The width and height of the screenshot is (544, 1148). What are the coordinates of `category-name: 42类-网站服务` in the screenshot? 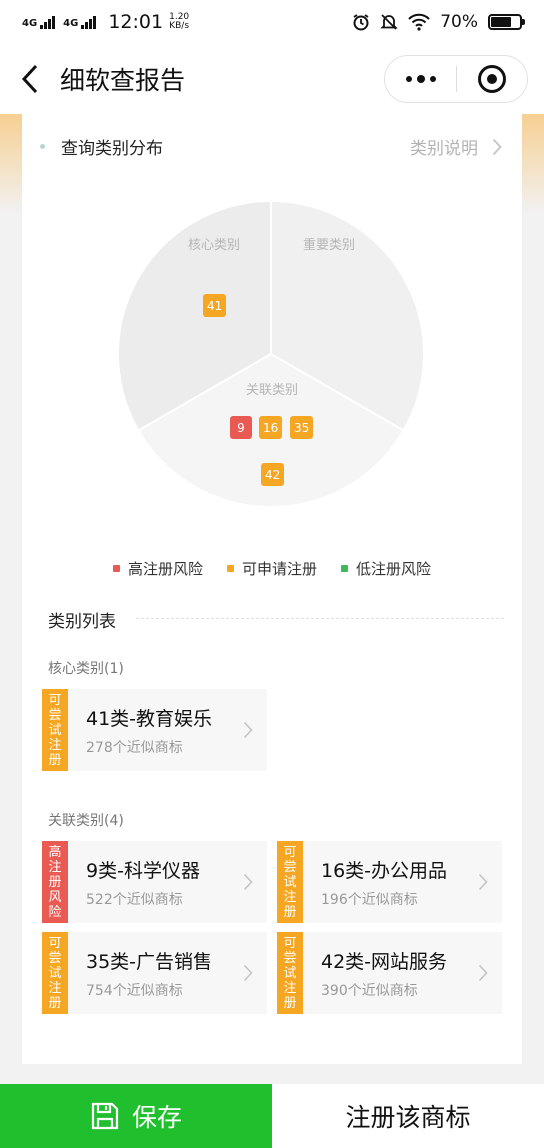 It's located at (384, 962).